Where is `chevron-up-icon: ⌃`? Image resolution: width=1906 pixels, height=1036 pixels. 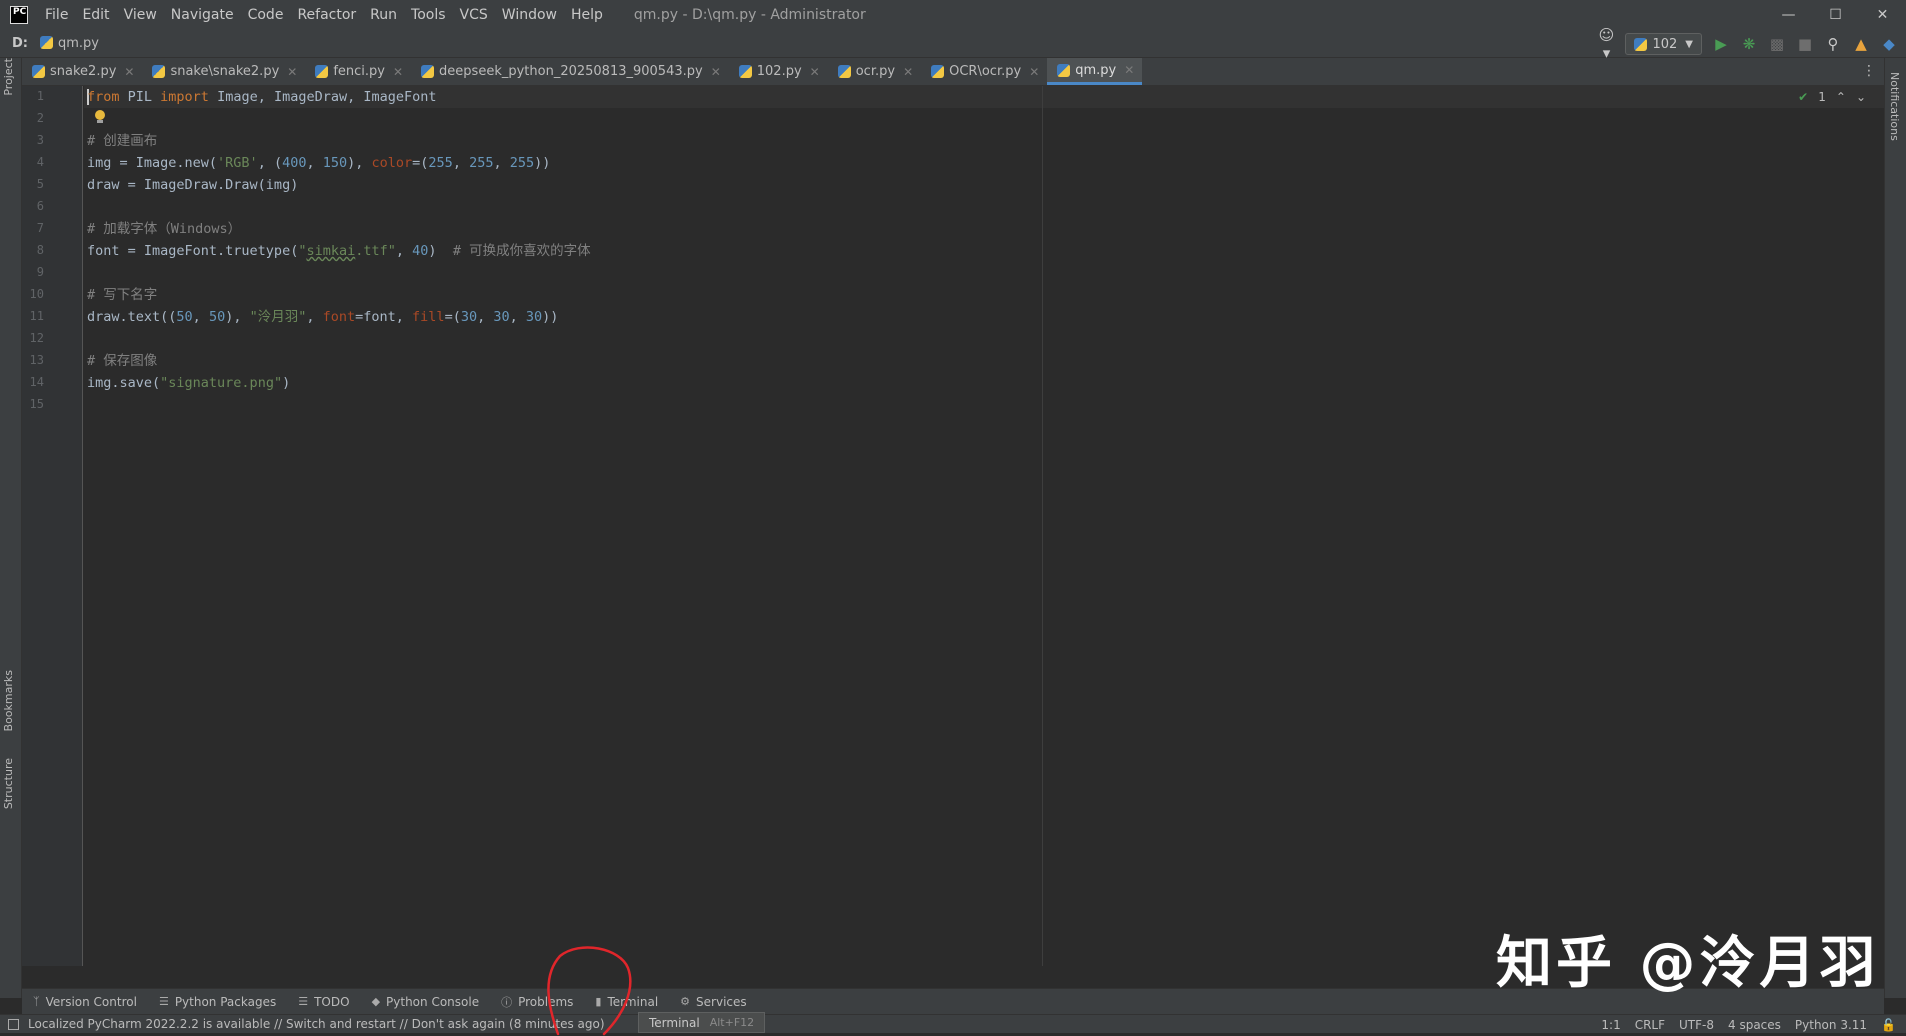 chevron-up-icon: ⌃ is located at coordinates (1841, 97).